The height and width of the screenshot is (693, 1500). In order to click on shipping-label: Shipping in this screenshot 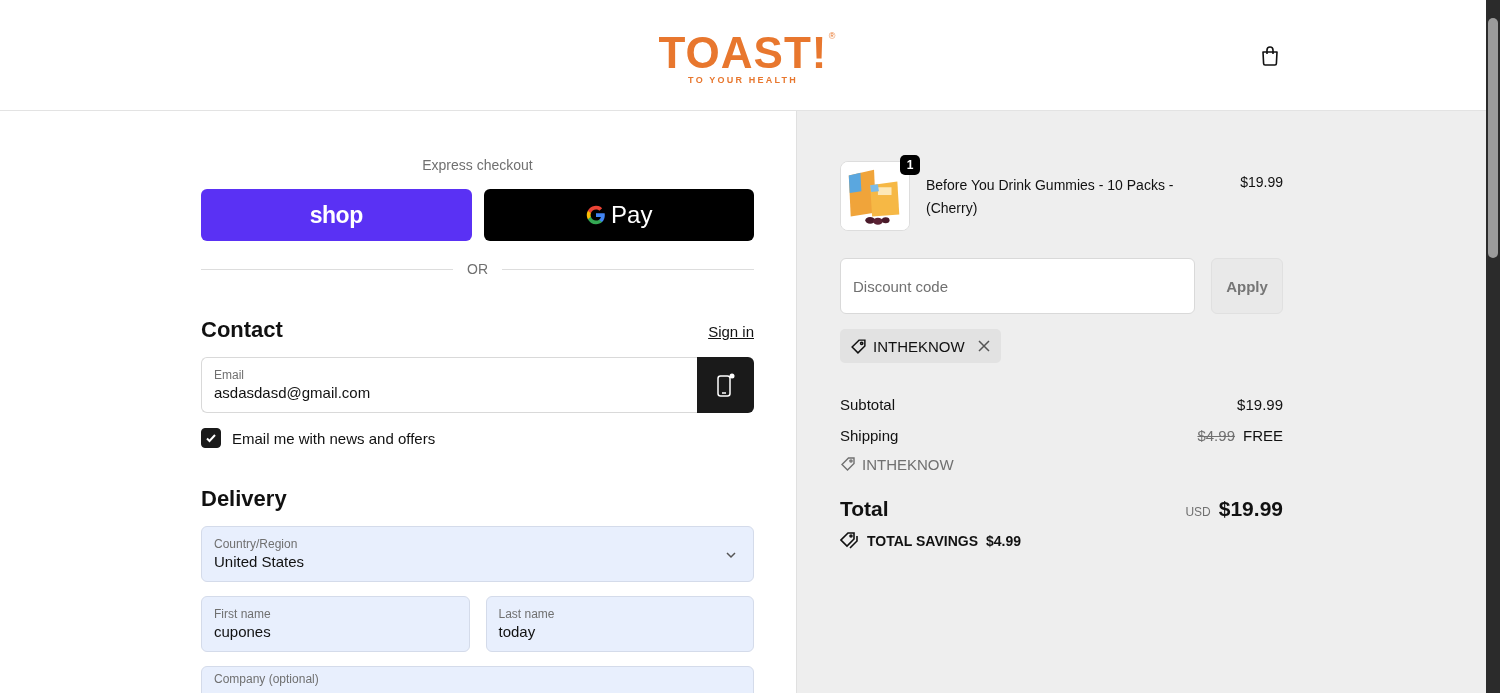, I will do `click(869, 435)`.